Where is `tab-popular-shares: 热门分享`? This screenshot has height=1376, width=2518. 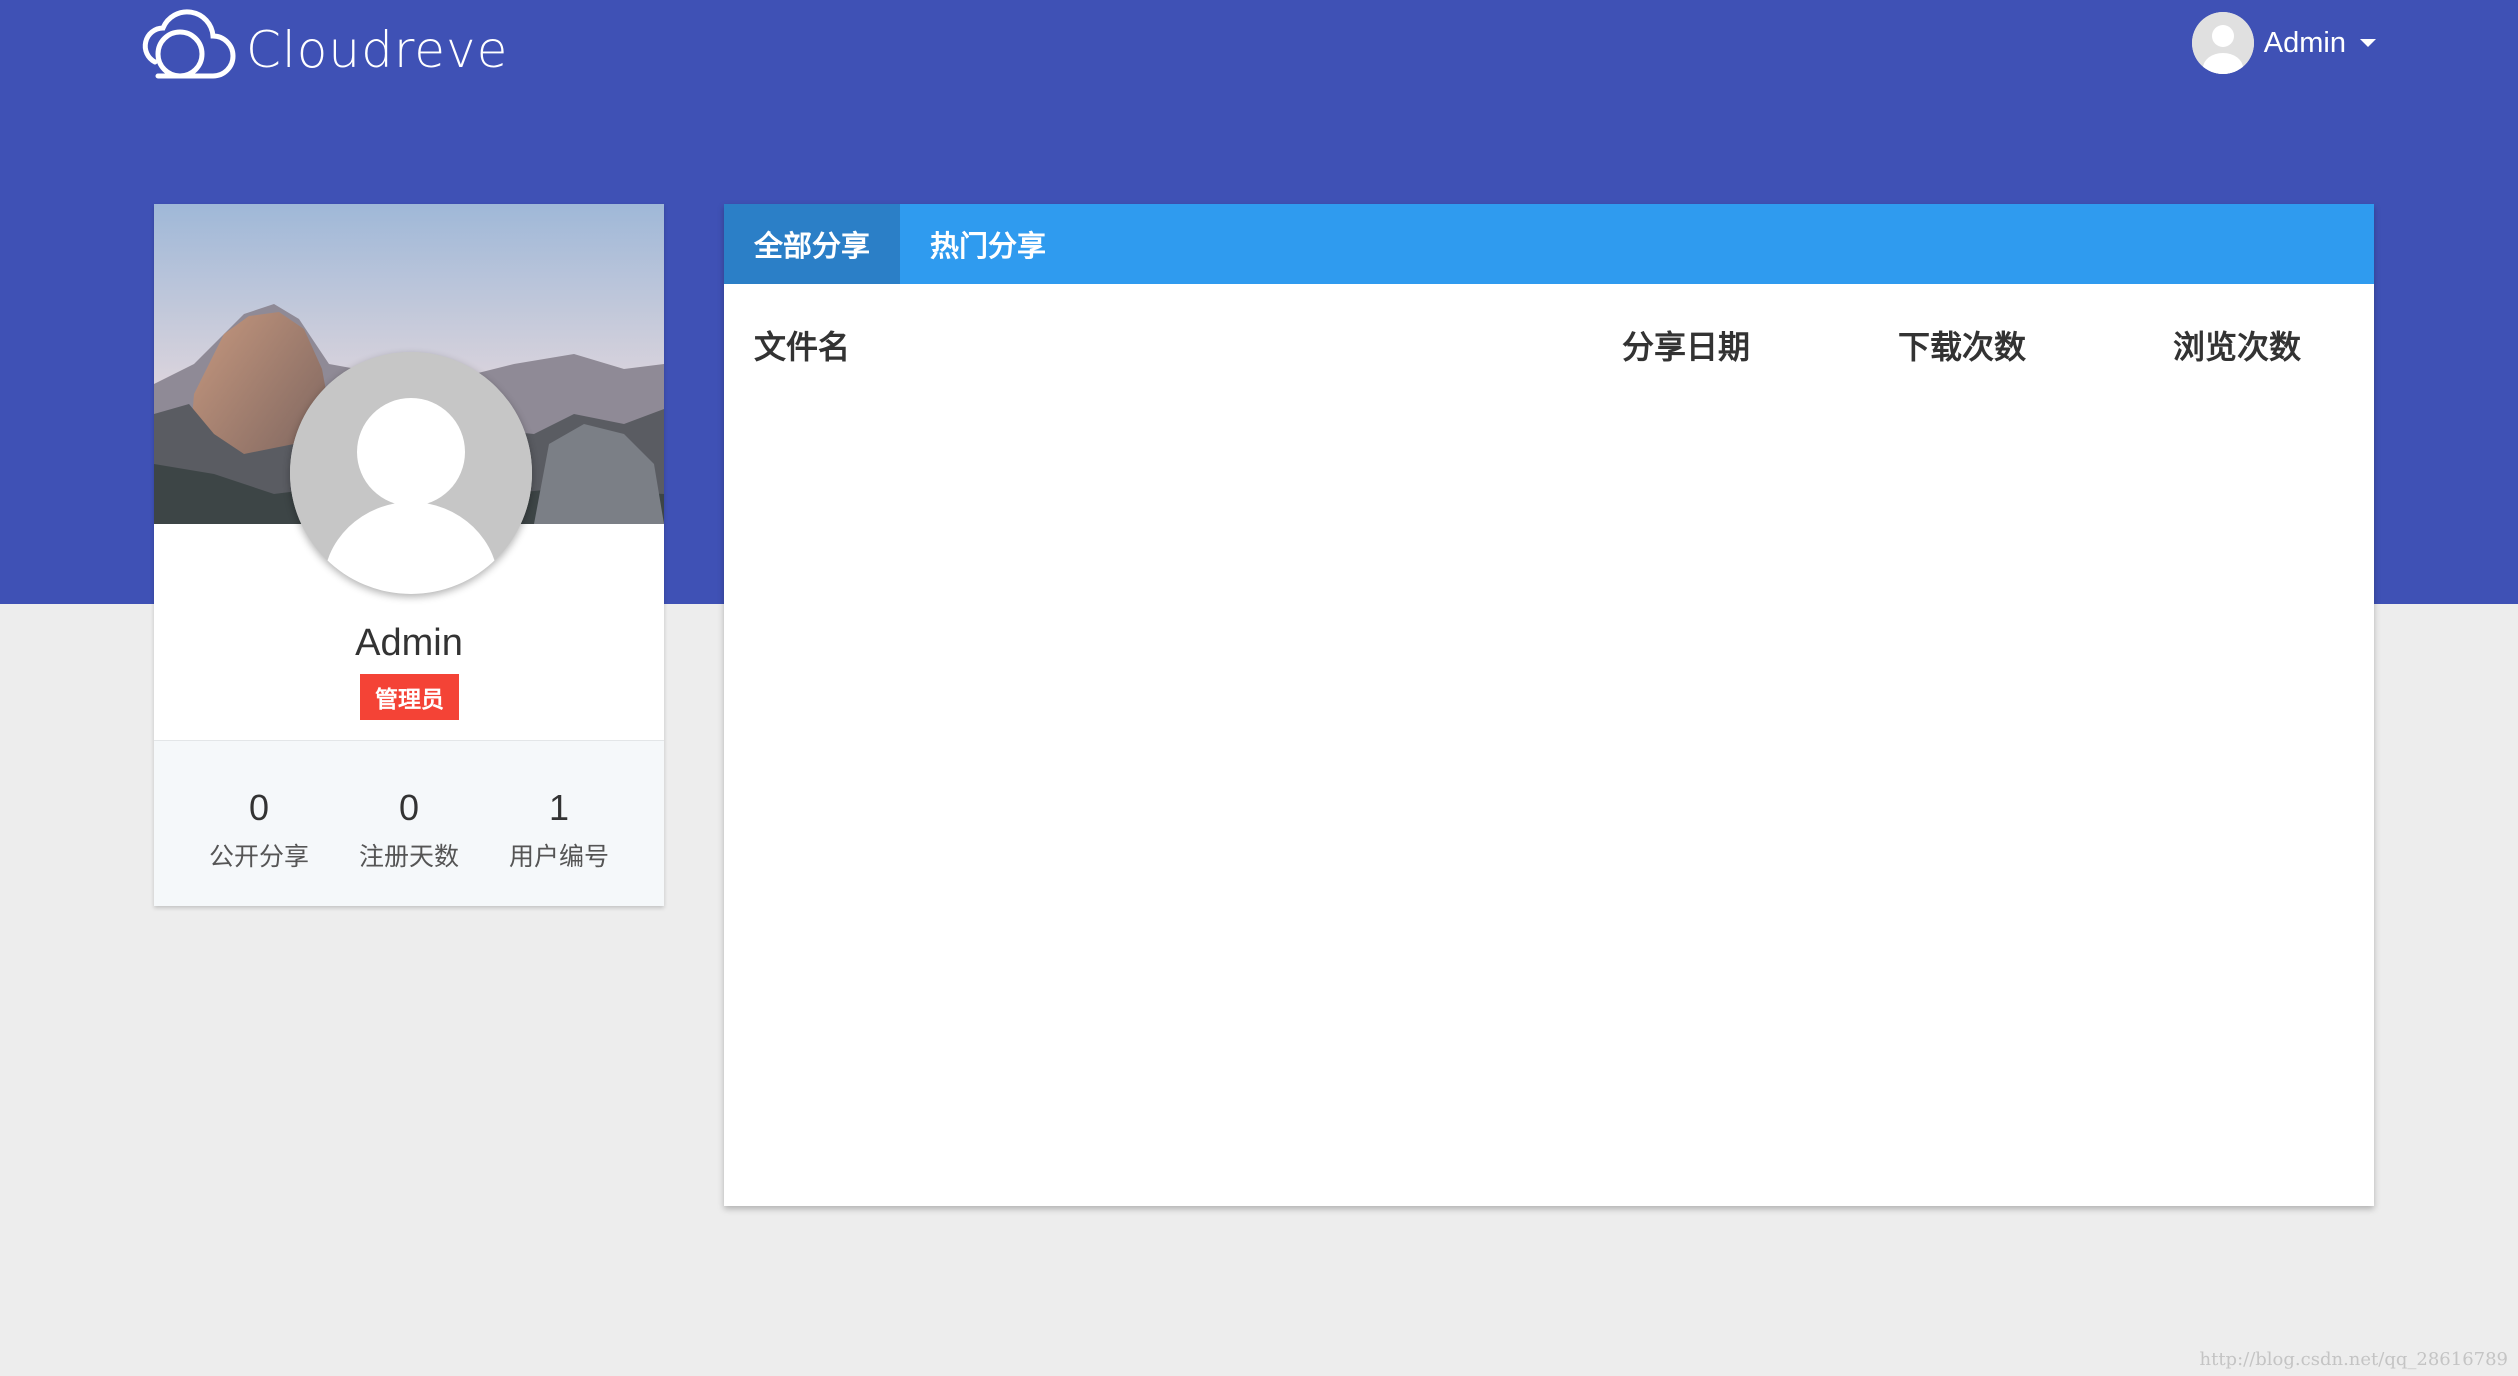
tab-popular-shares: 热门分享 is located at coordinates (988, 244).